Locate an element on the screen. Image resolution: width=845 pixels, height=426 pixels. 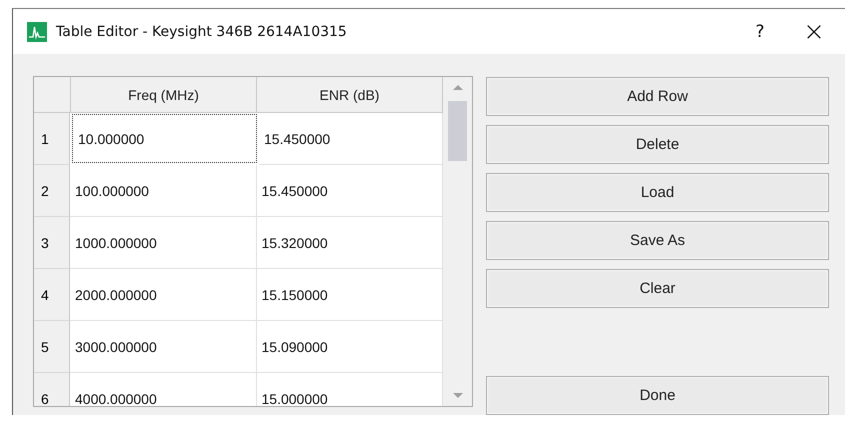
scrollbar is located at coordinates (457, 241).